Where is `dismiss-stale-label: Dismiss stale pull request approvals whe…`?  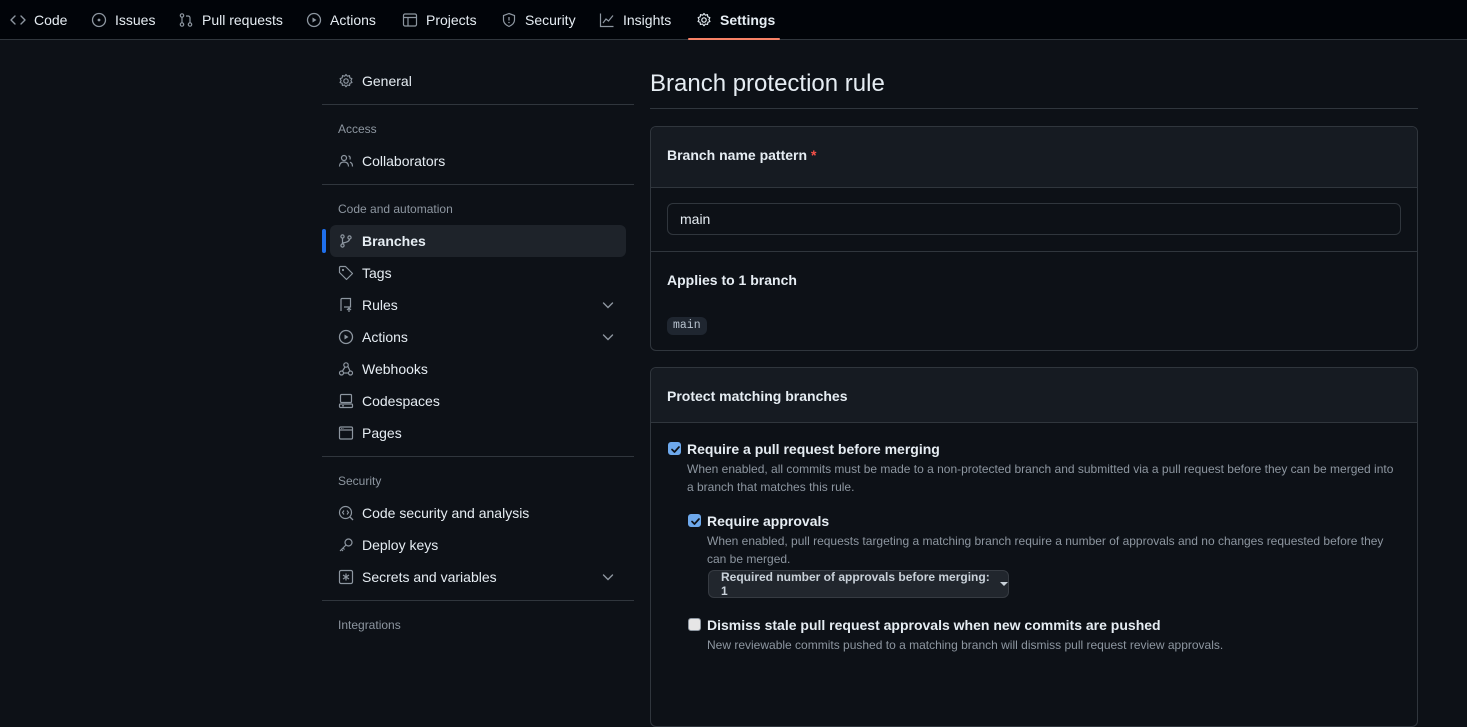
dismiss-stale-label: Dismiss stale pull request approvals whe… is located at coordinates (934, 625).